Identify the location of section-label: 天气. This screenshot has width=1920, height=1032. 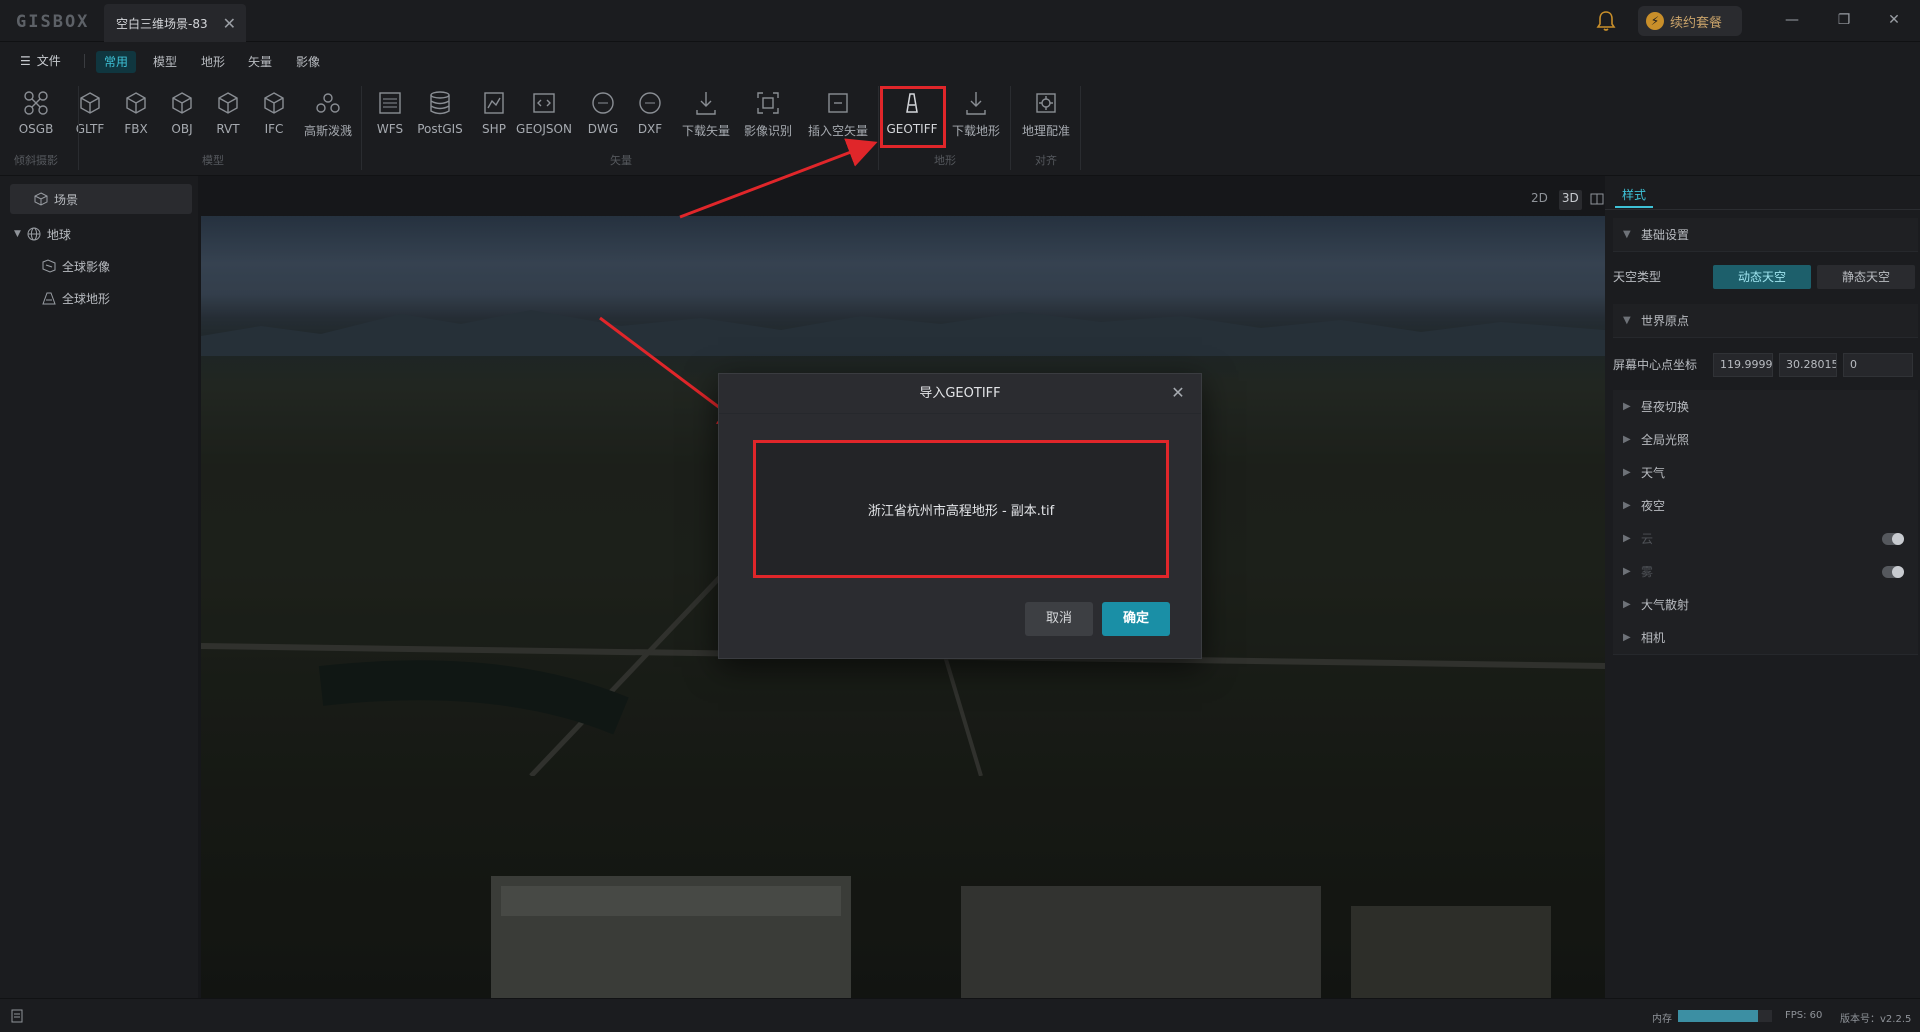
(1653, 473).